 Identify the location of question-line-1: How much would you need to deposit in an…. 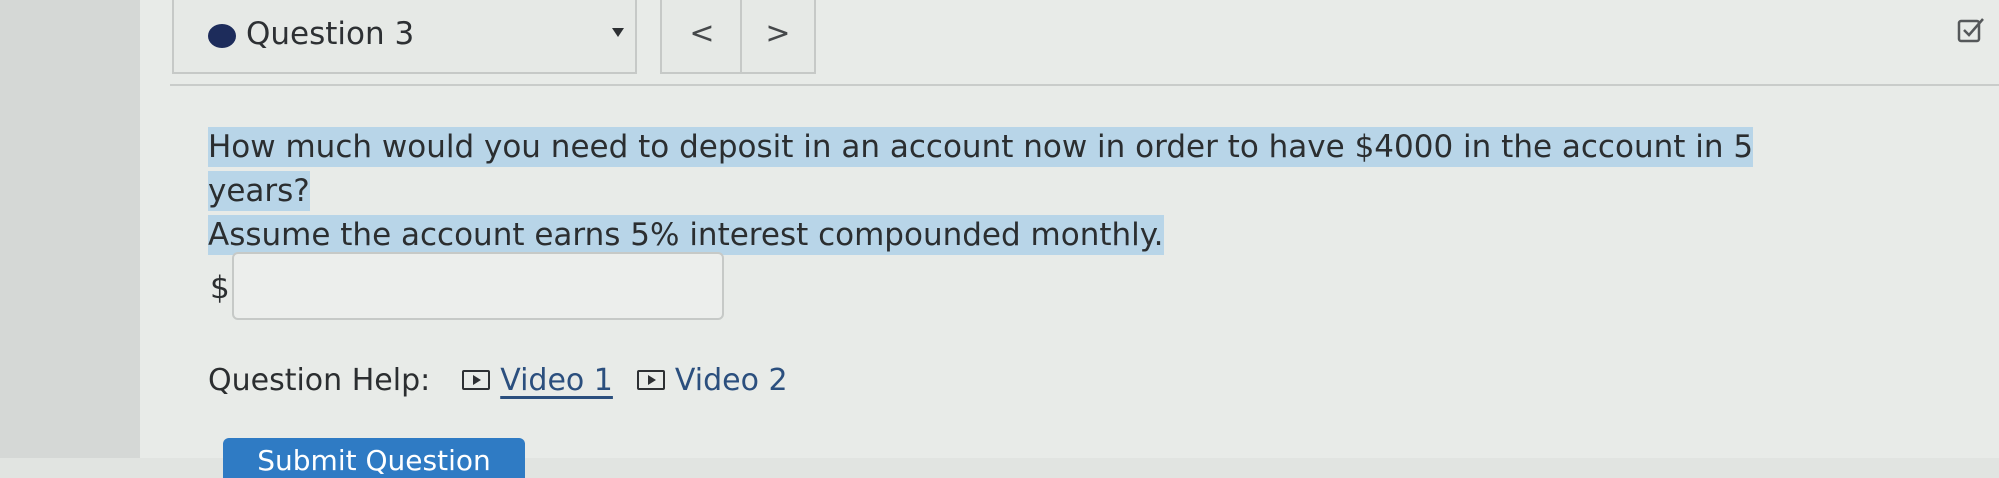
(981, 169).